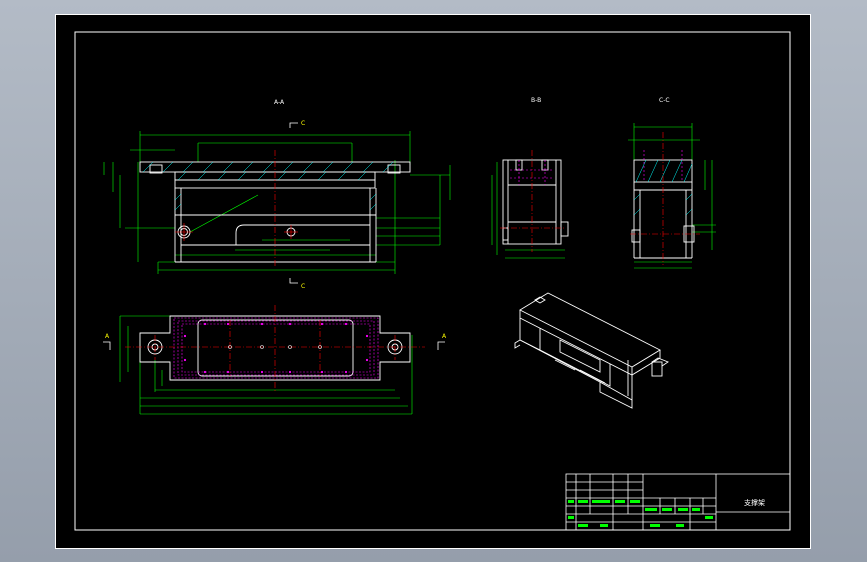 The height and width of the screenshot is (562, 867). What do you see at coordinates (591, 350) in the screenshot?
I see `isometric-view` at bounding box center [591, 350].